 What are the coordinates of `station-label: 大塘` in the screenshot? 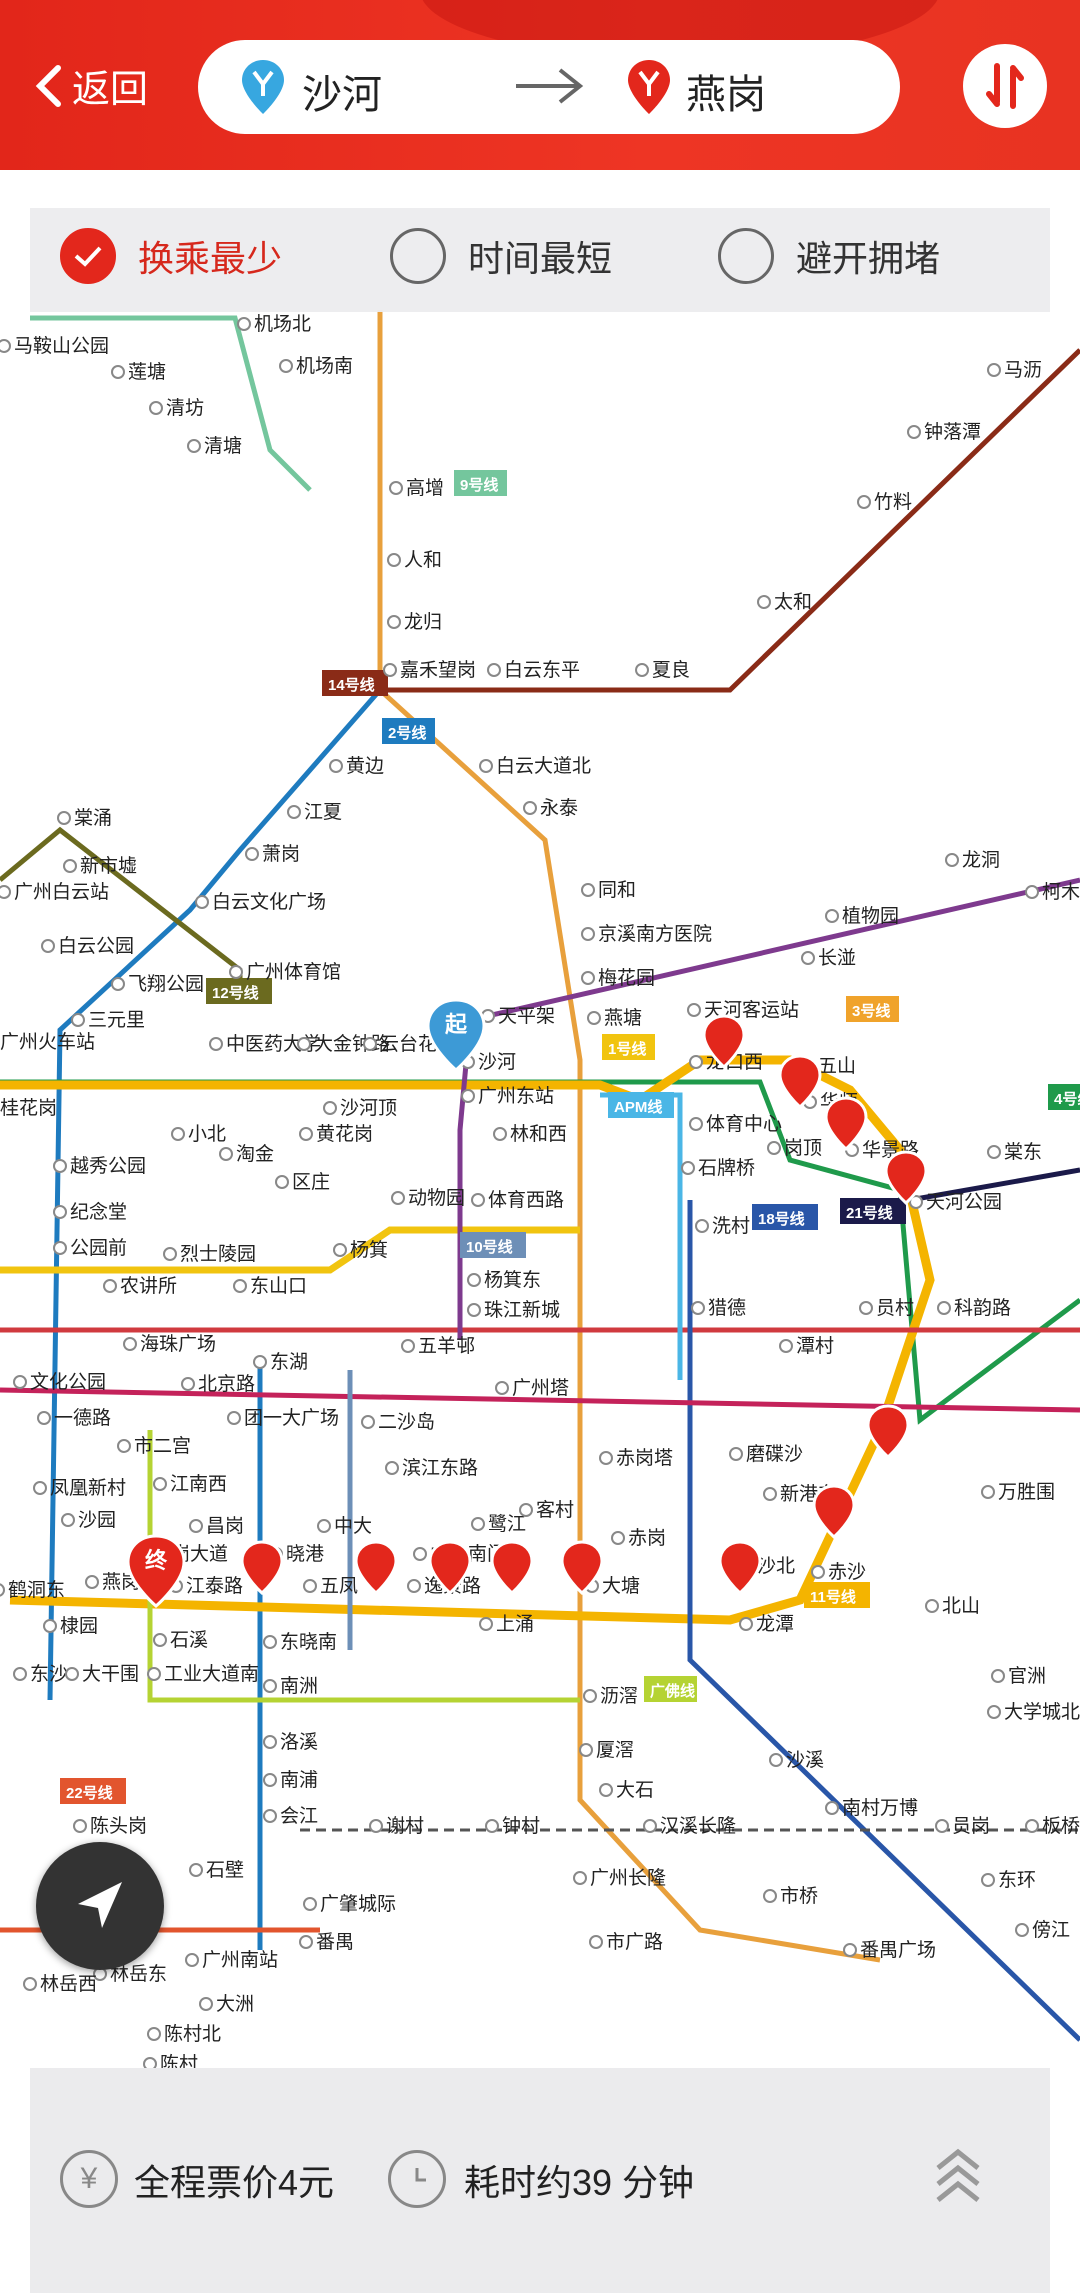 It's located at (621, 1586).